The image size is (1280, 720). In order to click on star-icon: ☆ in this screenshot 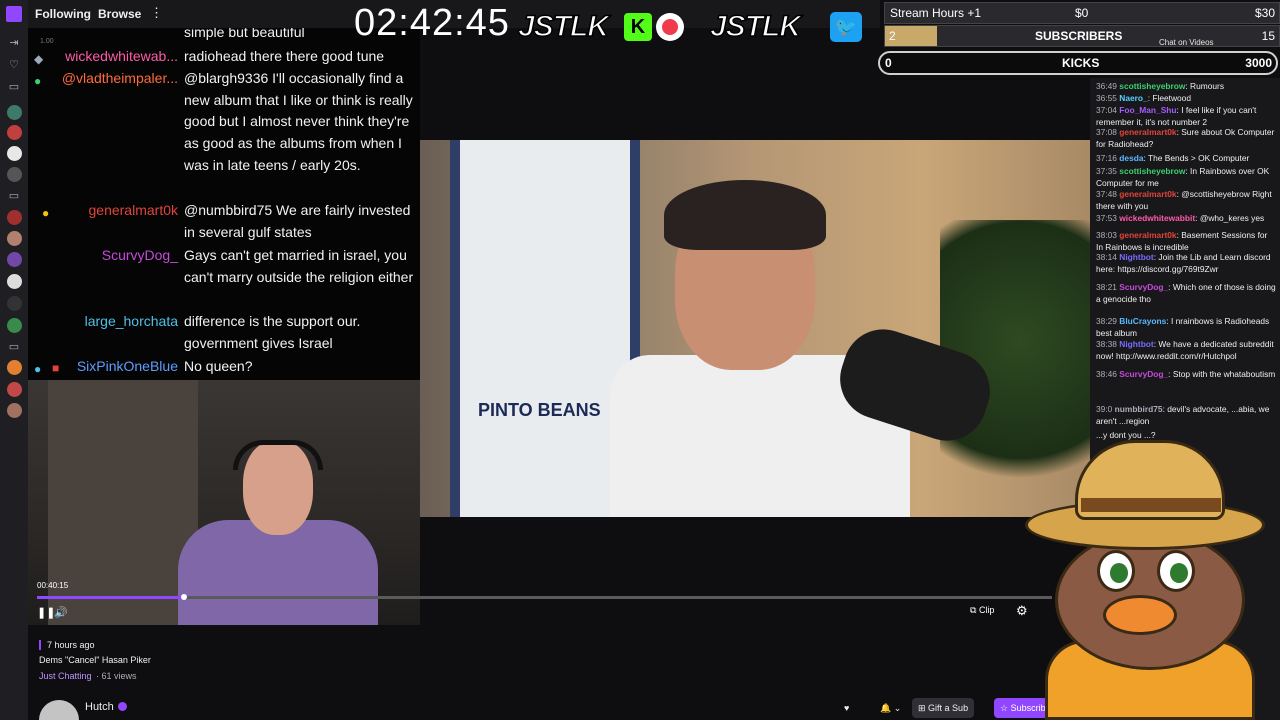, I will do `click(1005, 708)`.